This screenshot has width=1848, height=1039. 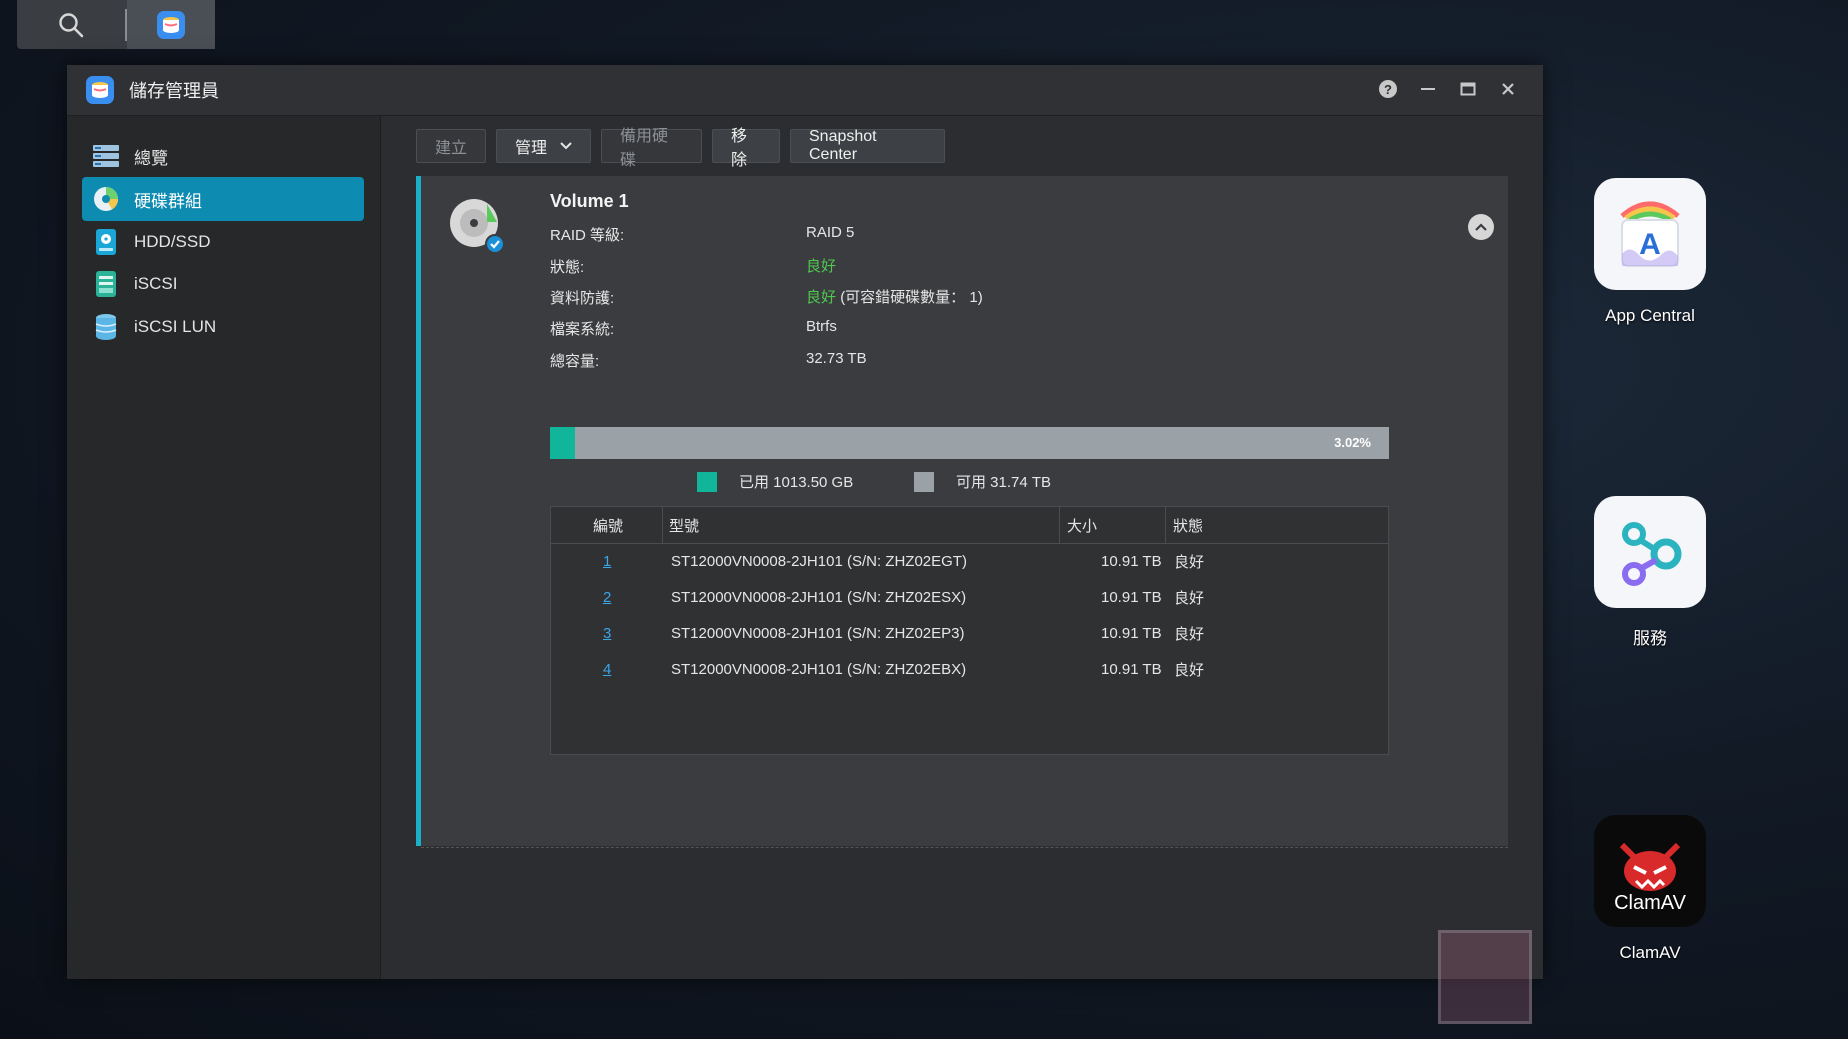 What do you see at coordinates (707, 481) in the screenshot?
I see `used-swatch` at bounding box center [707, 481].